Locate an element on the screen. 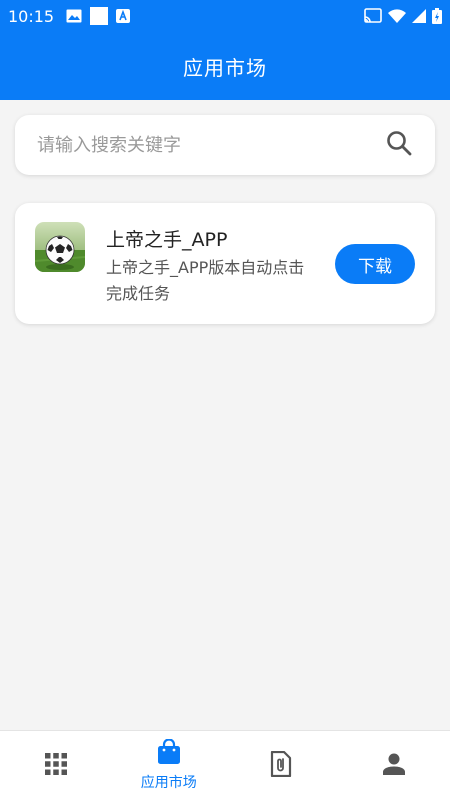 The height and width of the screenshot is (800, 450). square-icon is located at coordinates (99, 16).